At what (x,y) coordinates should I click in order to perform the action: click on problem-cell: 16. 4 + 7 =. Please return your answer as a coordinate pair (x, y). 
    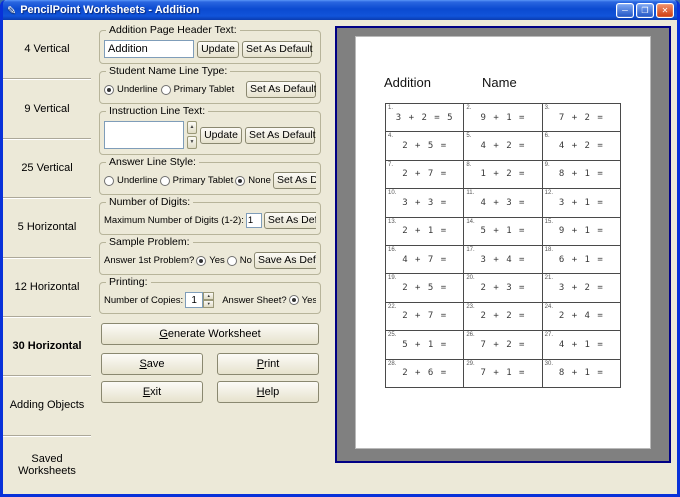
    Looking at the image, I should click on (425, 260).